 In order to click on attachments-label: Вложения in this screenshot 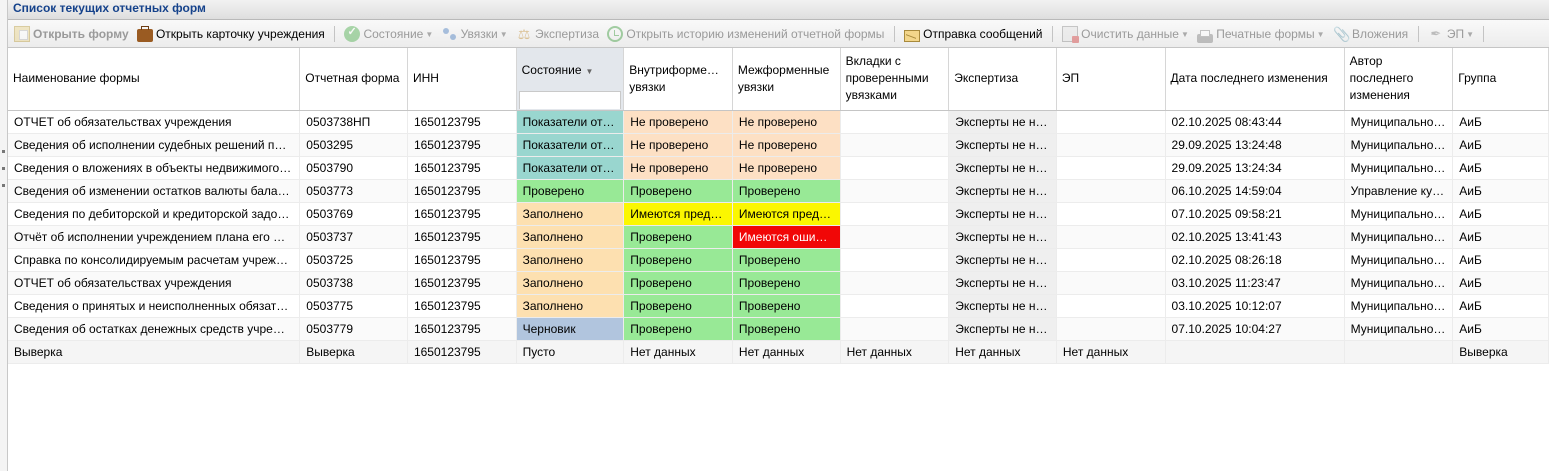, I will do `click(1380, 34)`.